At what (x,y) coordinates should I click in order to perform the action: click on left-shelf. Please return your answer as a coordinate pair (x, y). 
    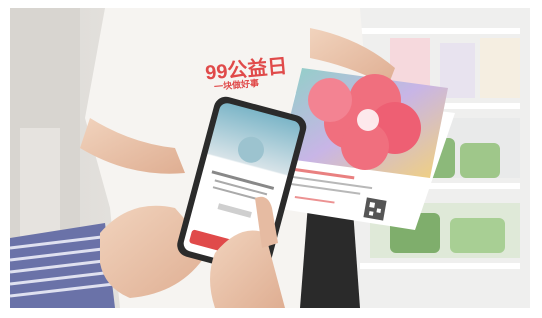
    Looking at the image, I should click on (40, 188).